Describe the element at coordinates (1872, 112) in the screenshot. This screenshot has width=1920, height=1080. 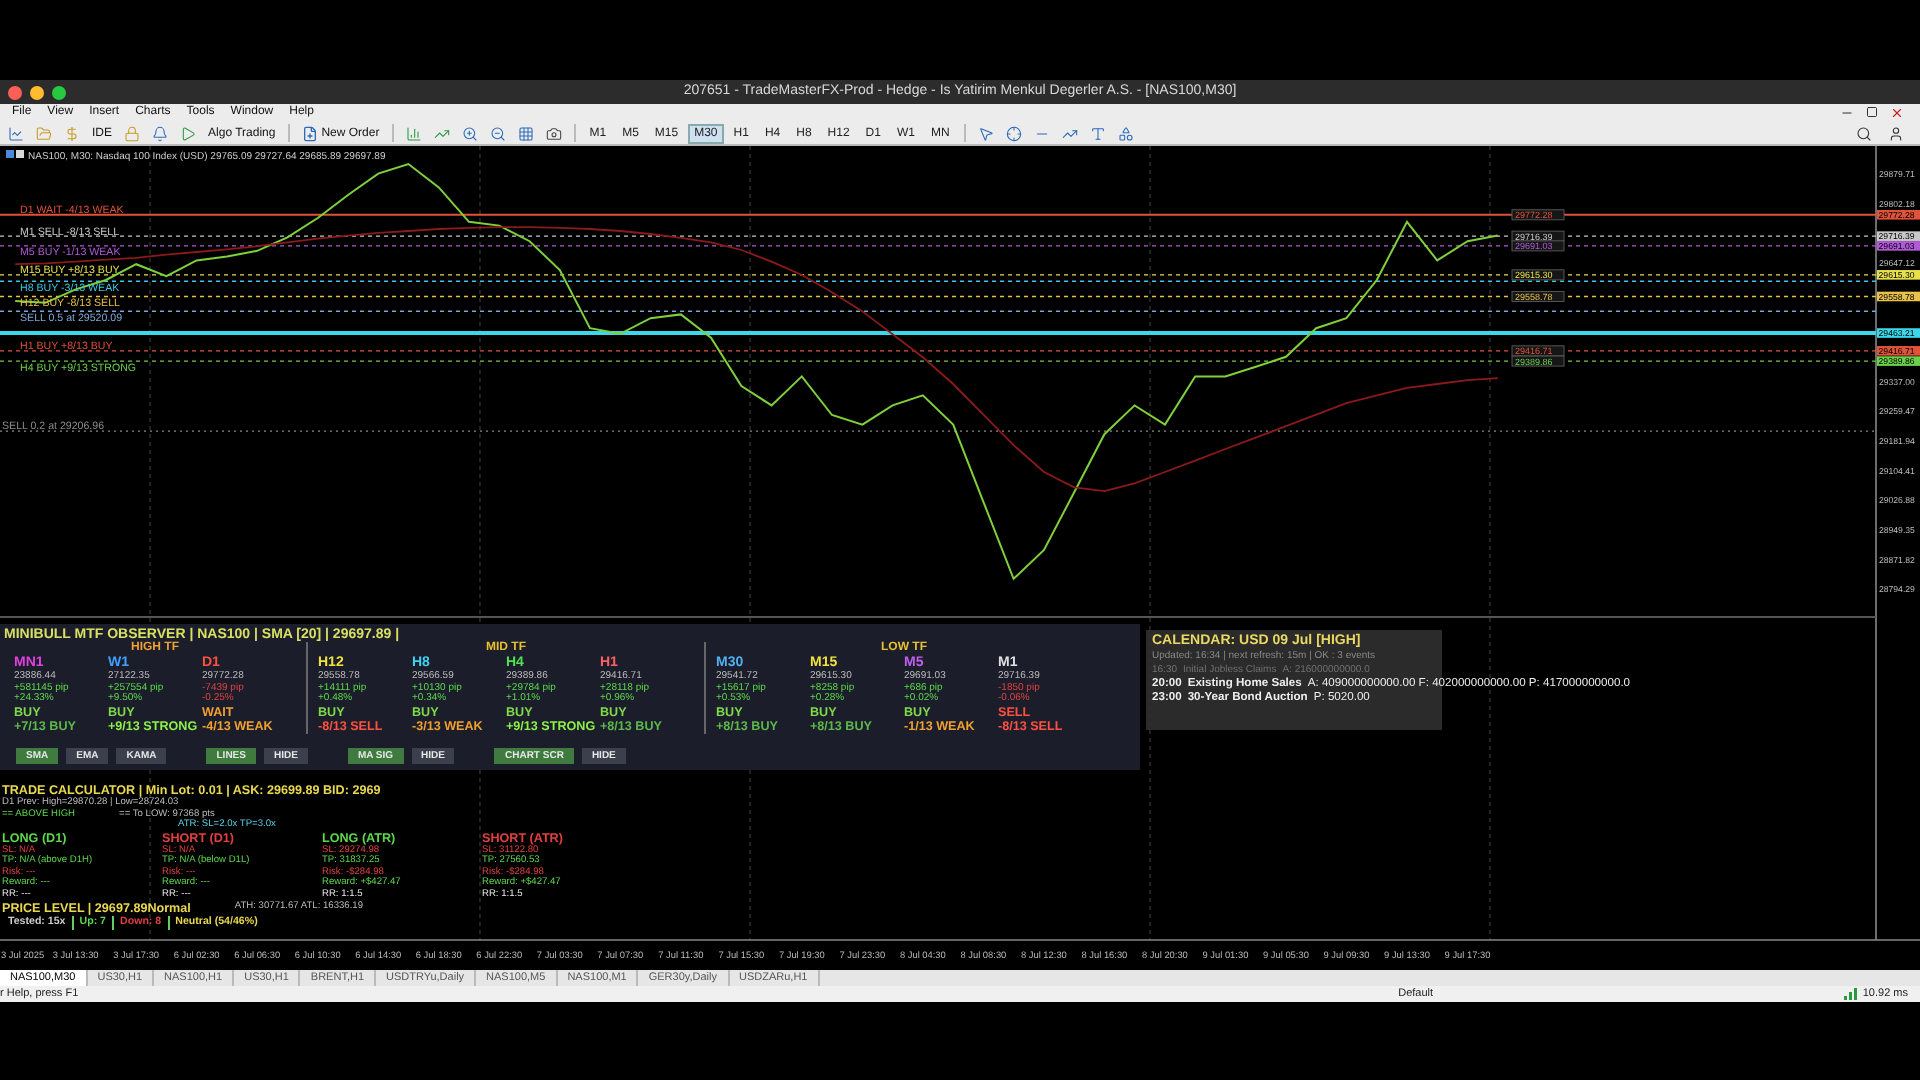
I see `restore-icon` at that location.